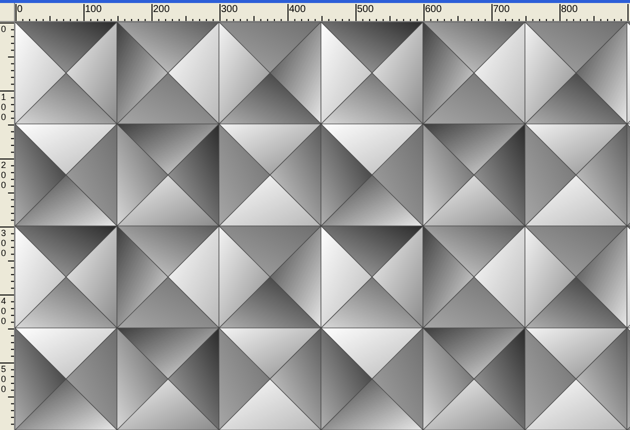 The image size is (630, 430). What do you see at coordinates (366, 9) in the screenshot?
I see `ruler-label: 500` at bounding box center [366, 9].